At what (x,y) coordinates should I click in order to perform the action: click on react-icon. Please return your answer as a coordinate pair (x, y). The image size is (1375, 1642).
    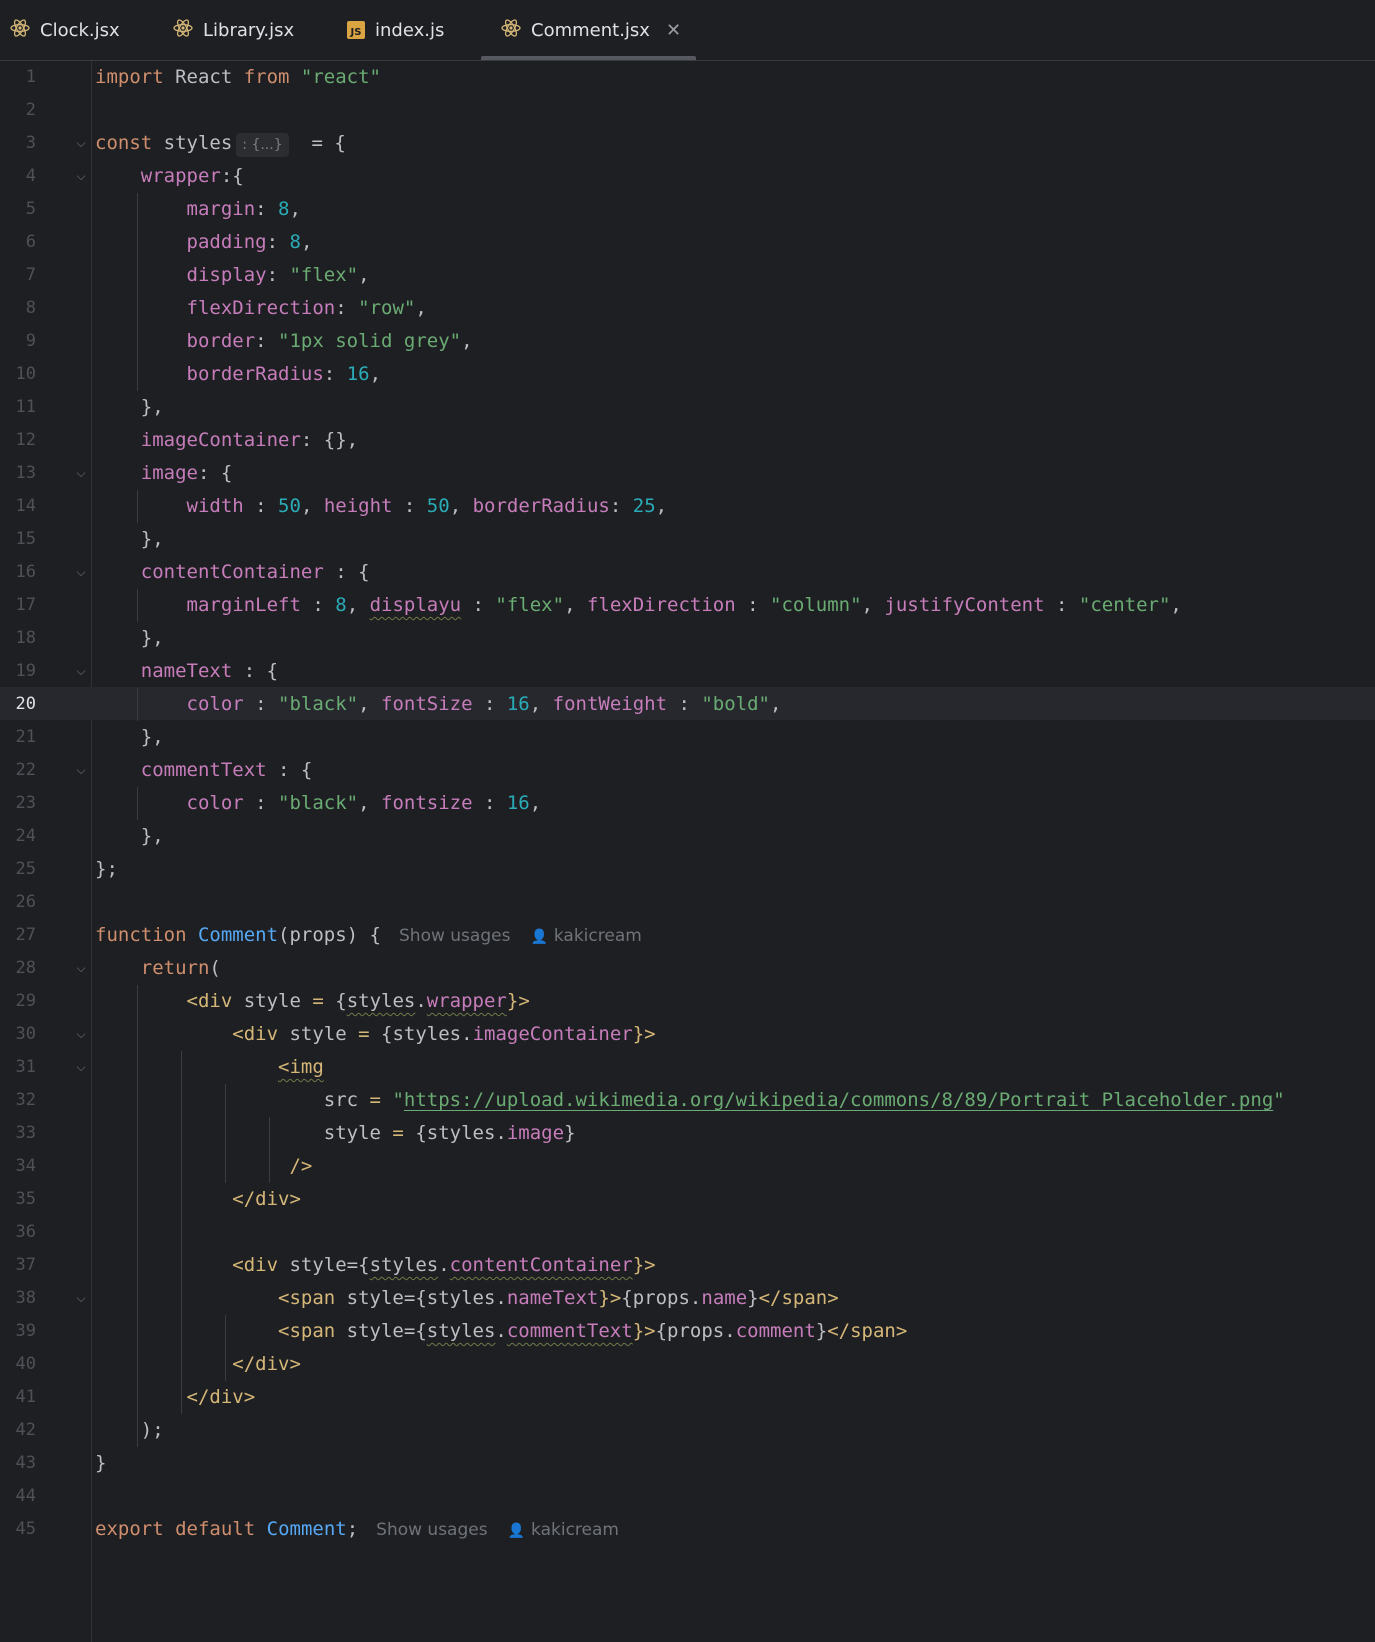
    Looking at the image, I should click on (183, 30).